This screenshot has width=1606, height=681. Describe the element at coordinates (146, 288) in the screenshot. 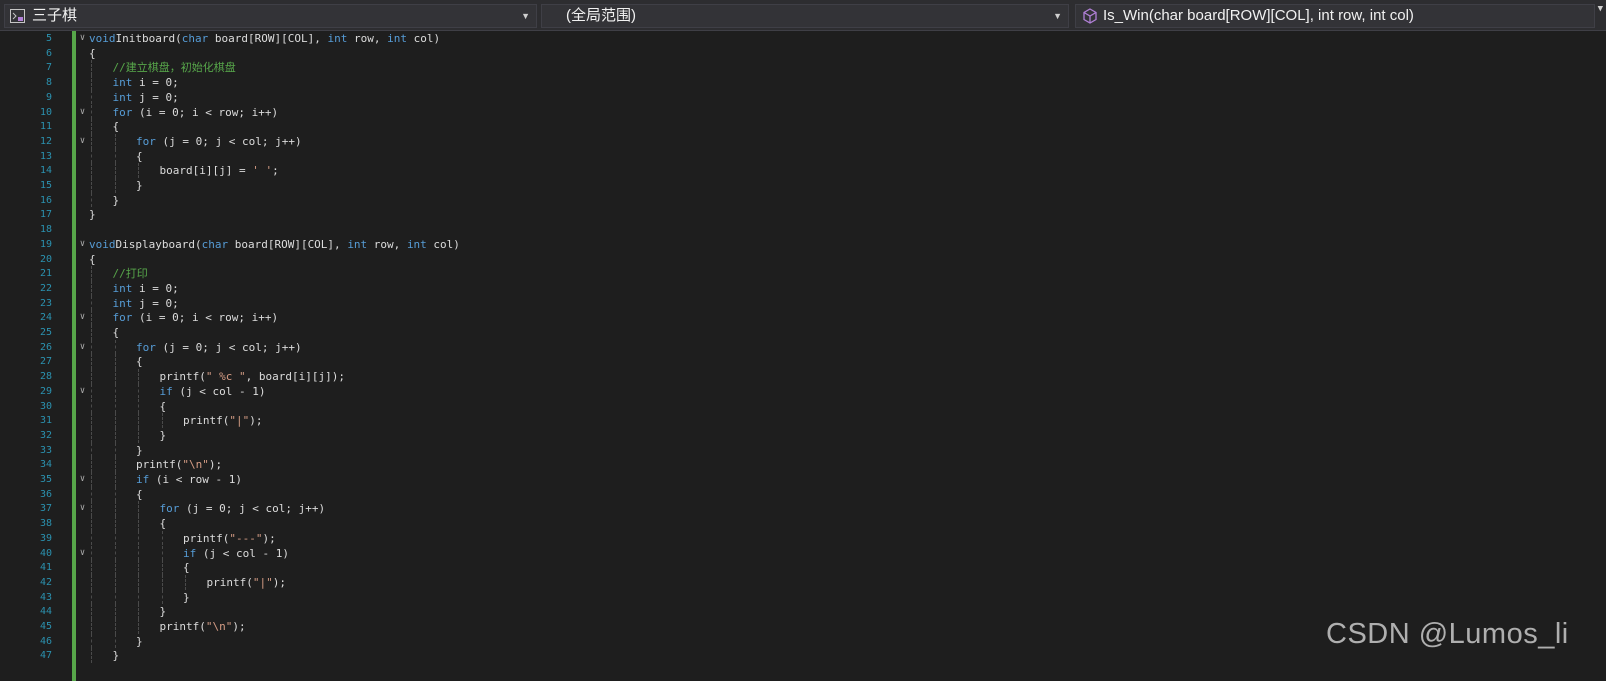

I see `code-text: int i = 0;` at that location.